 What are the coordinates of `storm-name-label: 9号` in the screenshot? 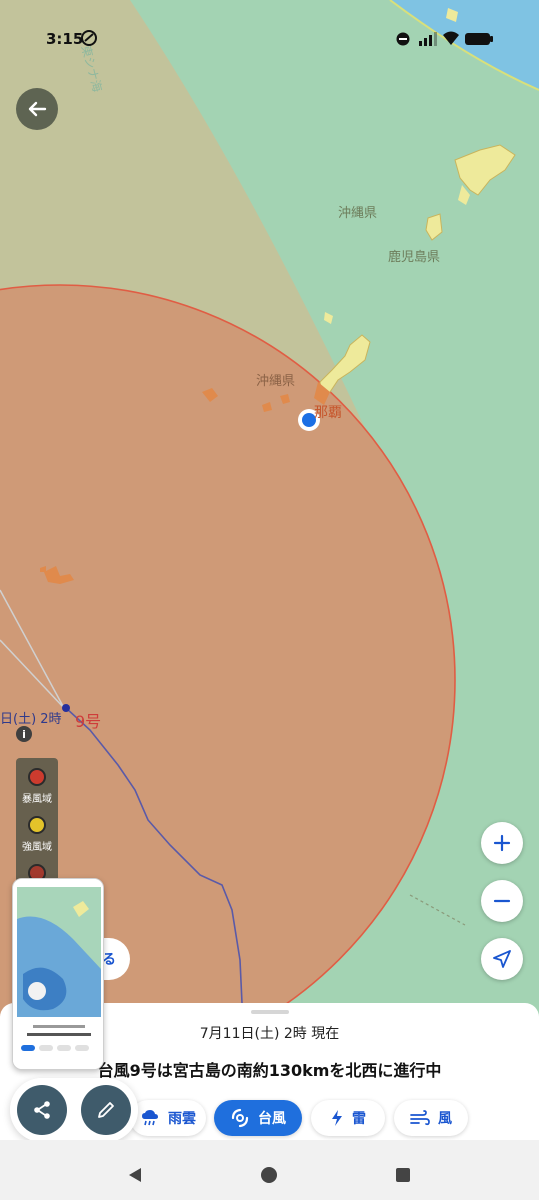 It's located at (88, 721).